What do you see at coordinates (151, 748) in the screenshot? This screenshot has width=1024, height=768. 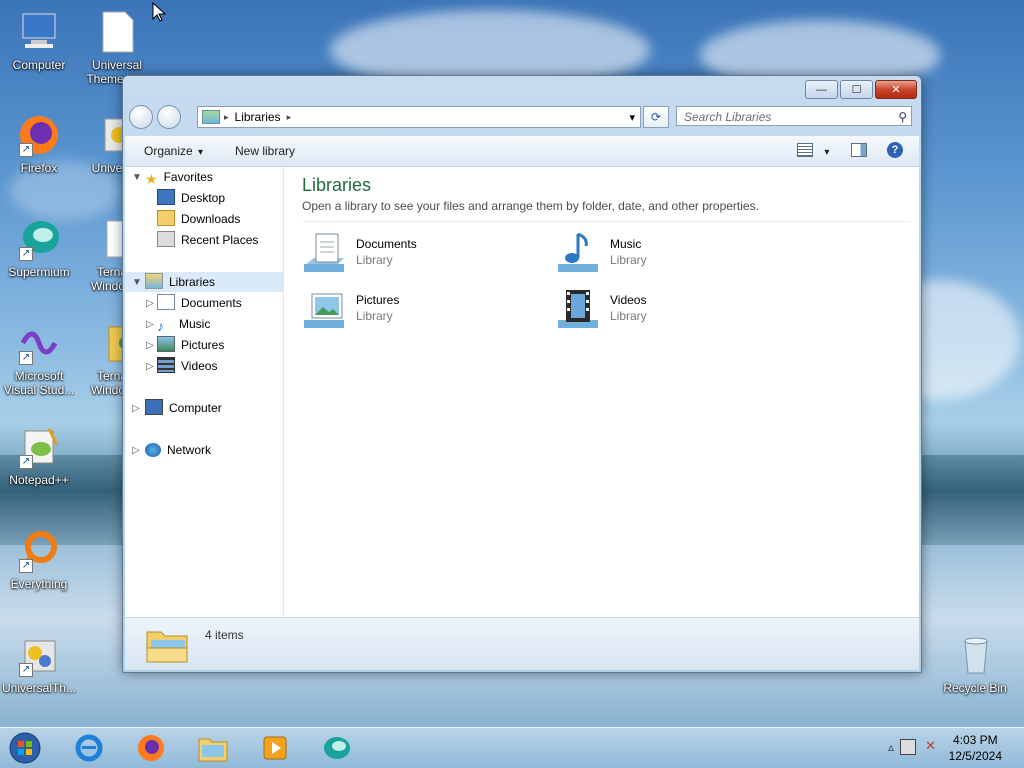 I see `taskbar-firefox` at bounding box center [151, 748].